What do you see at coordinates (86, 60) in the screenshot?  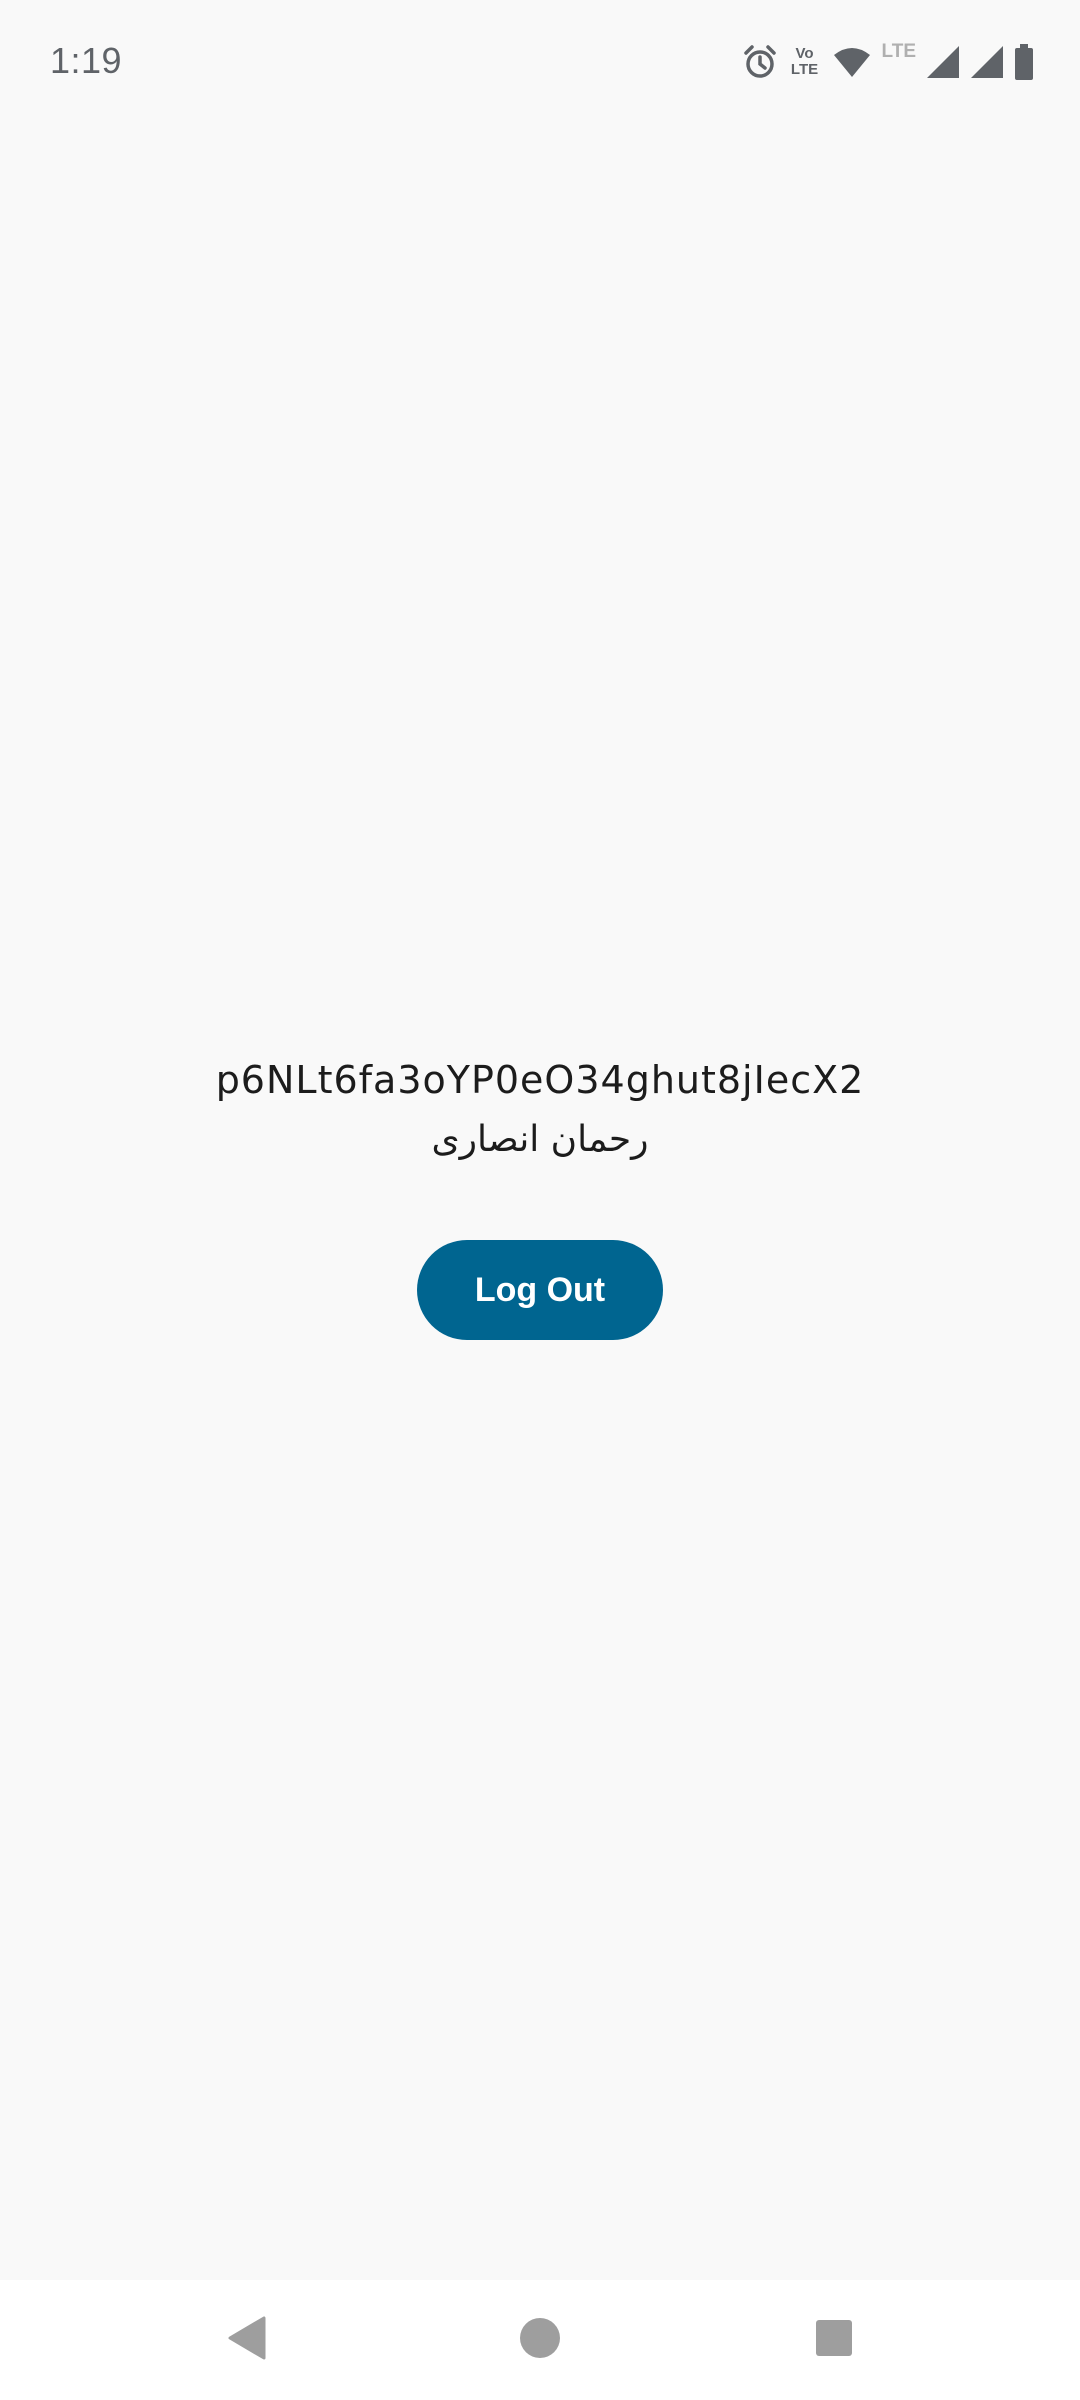 I see `status-time: 1:19` at bounding box center [86, 60].